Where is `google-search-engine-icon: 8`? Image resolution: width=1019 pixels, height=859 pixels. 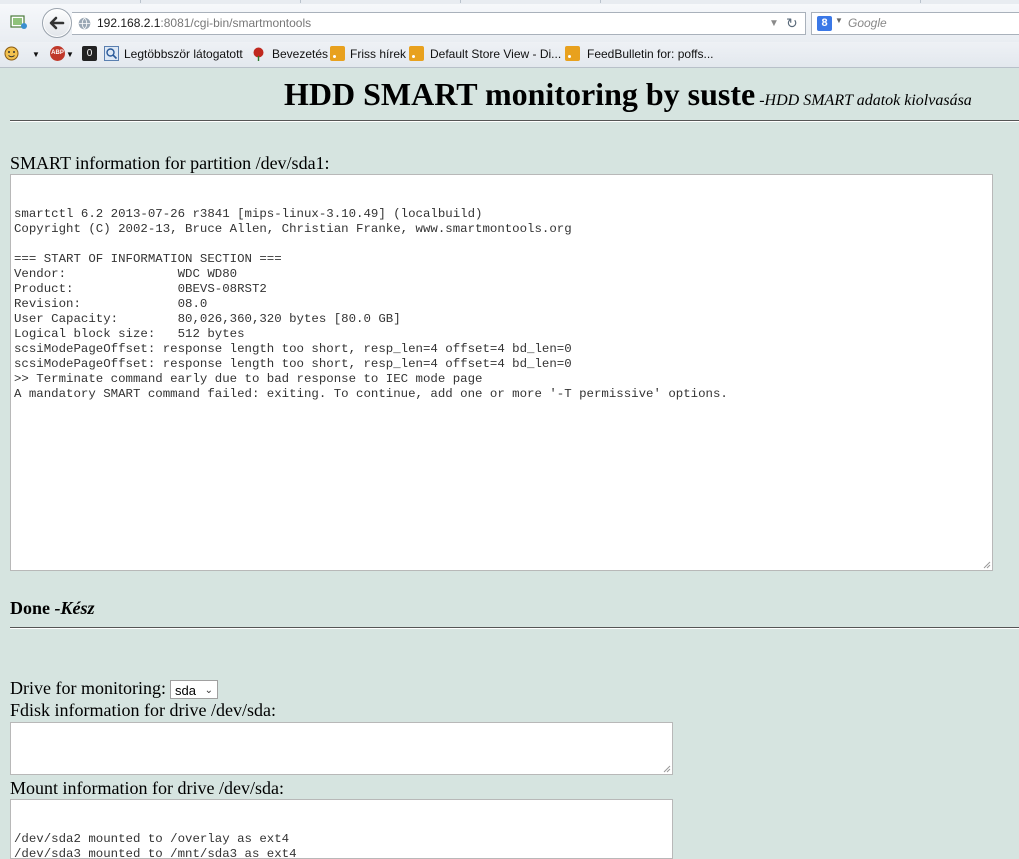
google-search-engine-icon: 8 is located at coordinates (824, 23).